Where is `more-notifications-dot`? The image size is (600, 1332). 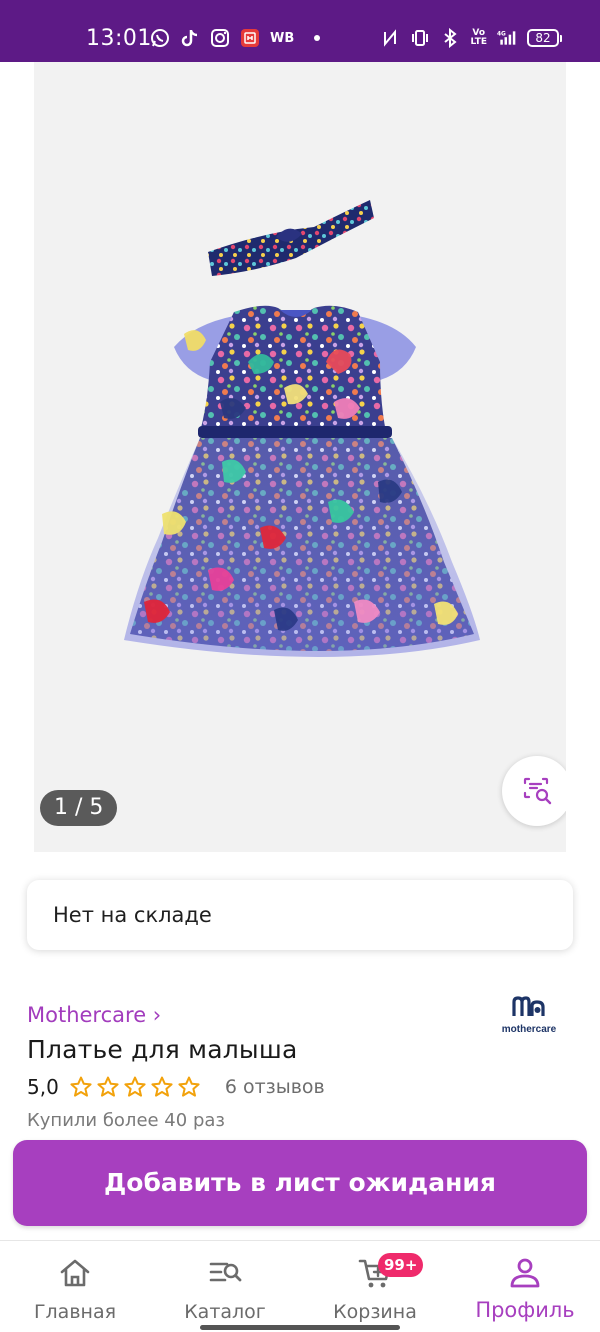 more-notifications-dot is located at coordinates (317, 38).